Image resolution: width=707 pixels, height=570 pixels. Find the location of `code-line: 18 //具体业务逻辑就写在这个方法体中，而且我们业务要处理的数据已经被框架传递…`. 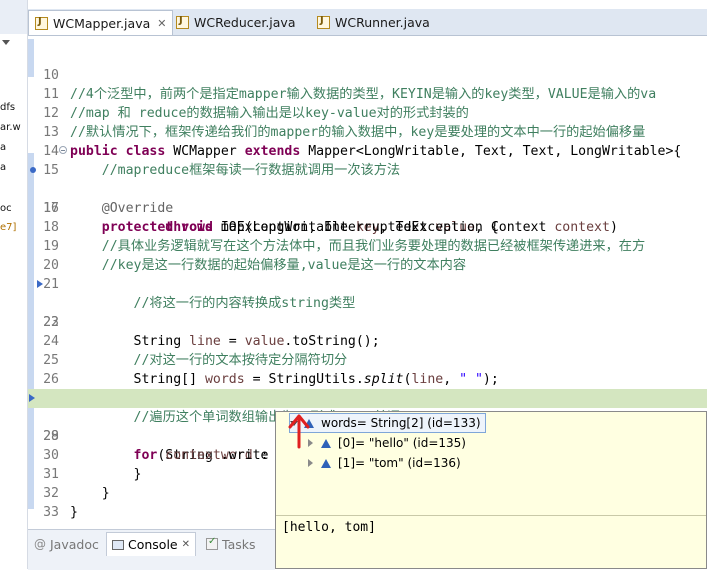

code-line: 18 //具体业务逻辑就写在这个方法体中，而且我们业务要处理的数据已经被框架传递… is located at coordinates (367, 226).